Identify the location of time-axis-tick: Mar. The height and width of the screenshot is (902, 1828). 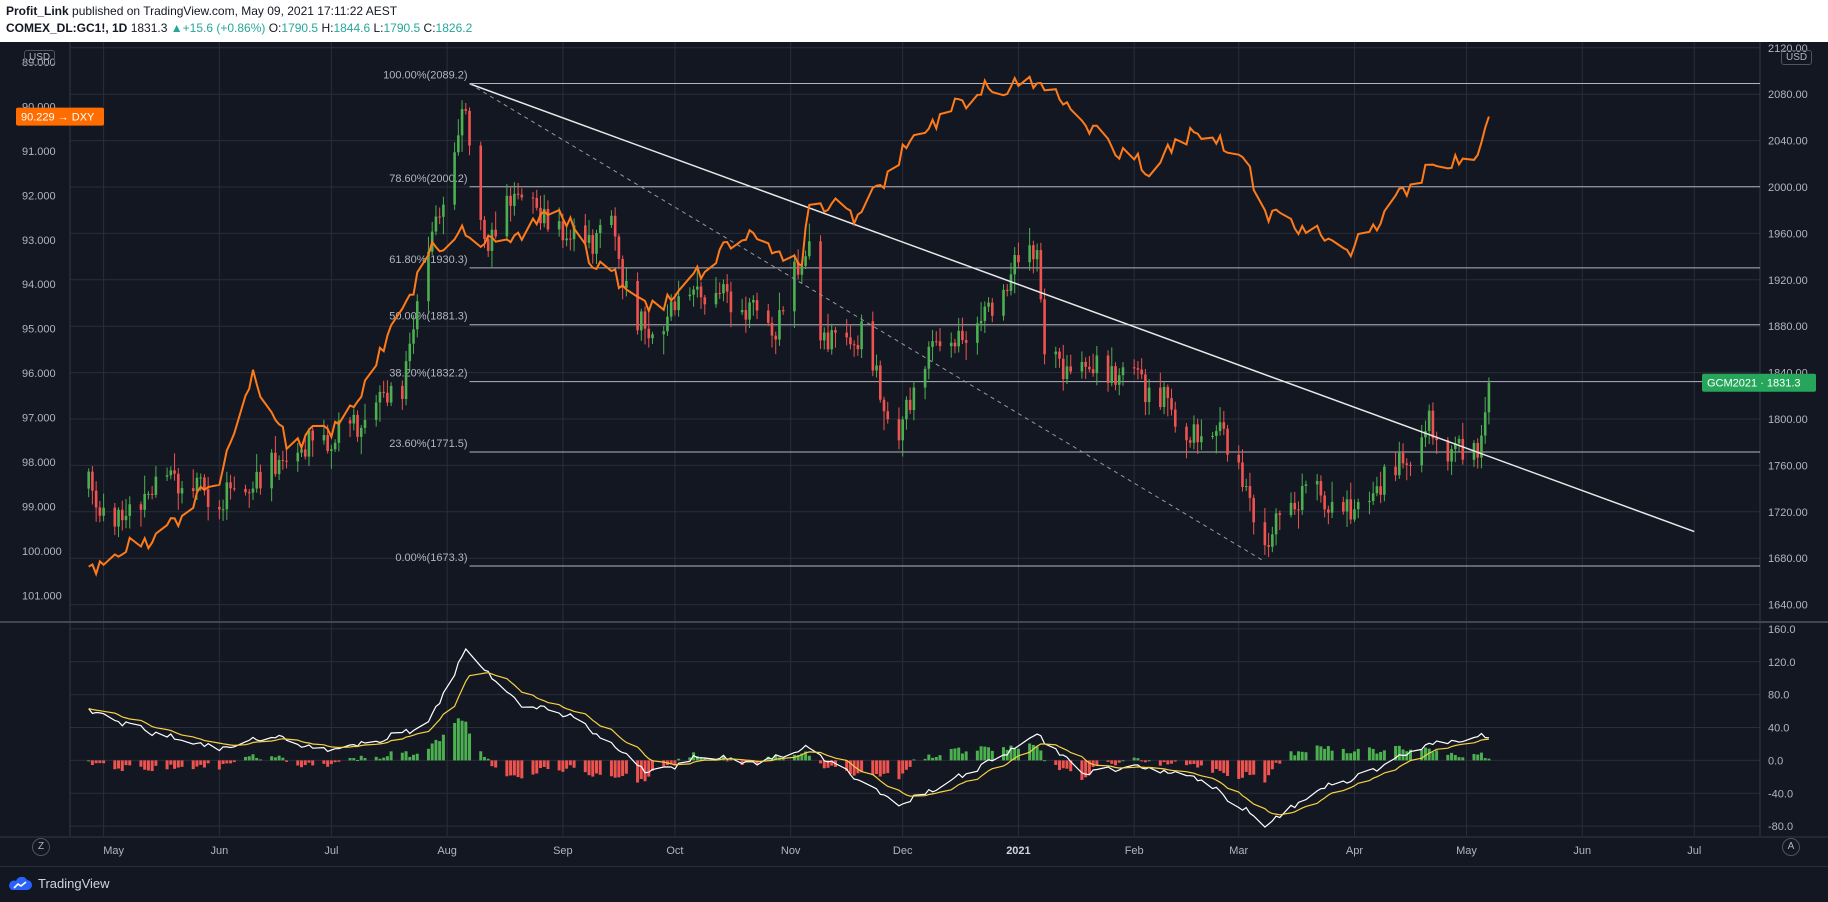
(1238, 851).